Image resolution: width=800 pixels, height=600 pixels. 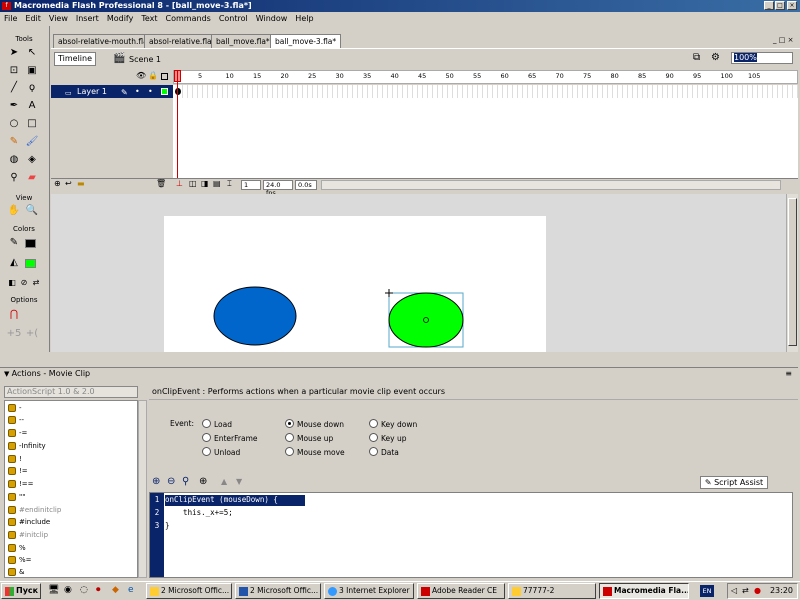 What do you see at coordinates (27, 446) in the screenshot?
I see `list-item: -Infinity` at bounding box center [27, 446].